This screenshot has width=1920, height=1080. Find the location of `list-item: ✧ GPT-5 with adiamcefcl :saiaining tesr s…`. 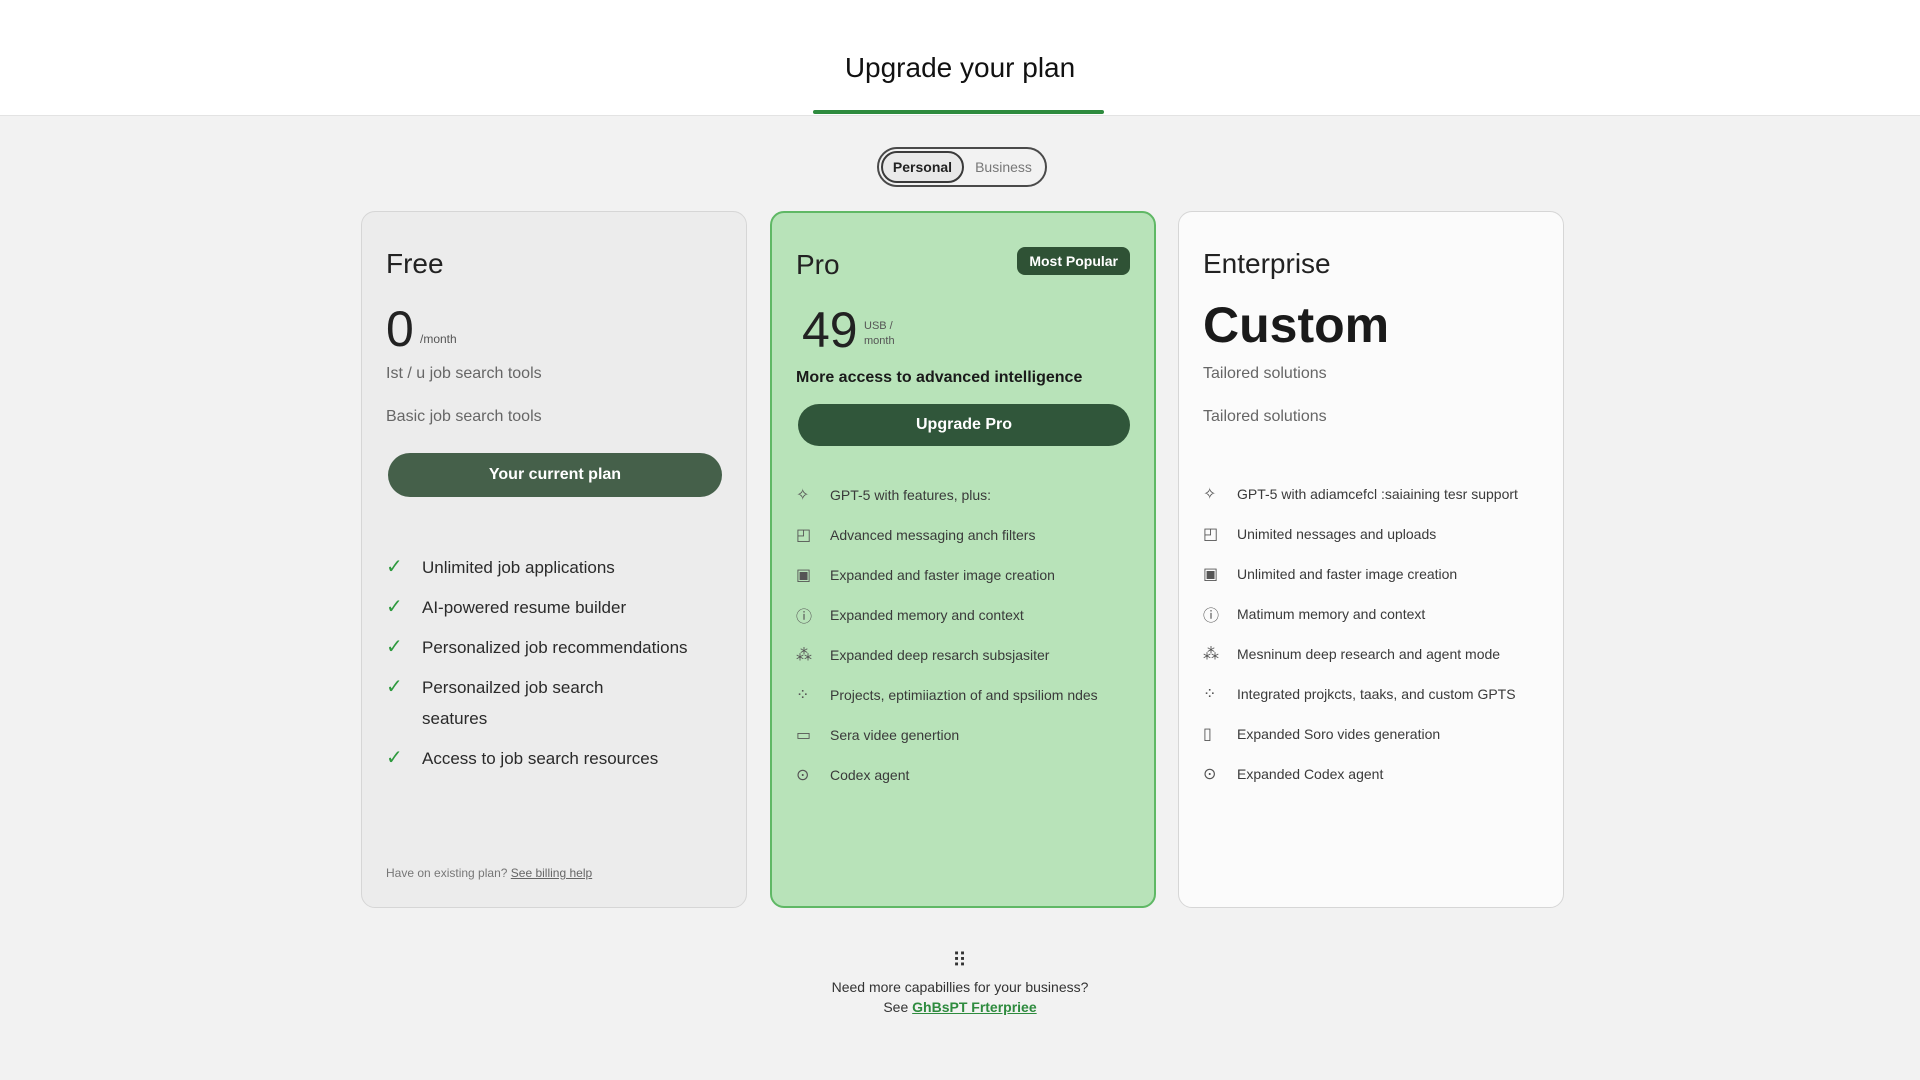

list-item: ✧ GPT-5 with adiamcefcl :saiaining tesr s… is located at coordinates (1378, 494).